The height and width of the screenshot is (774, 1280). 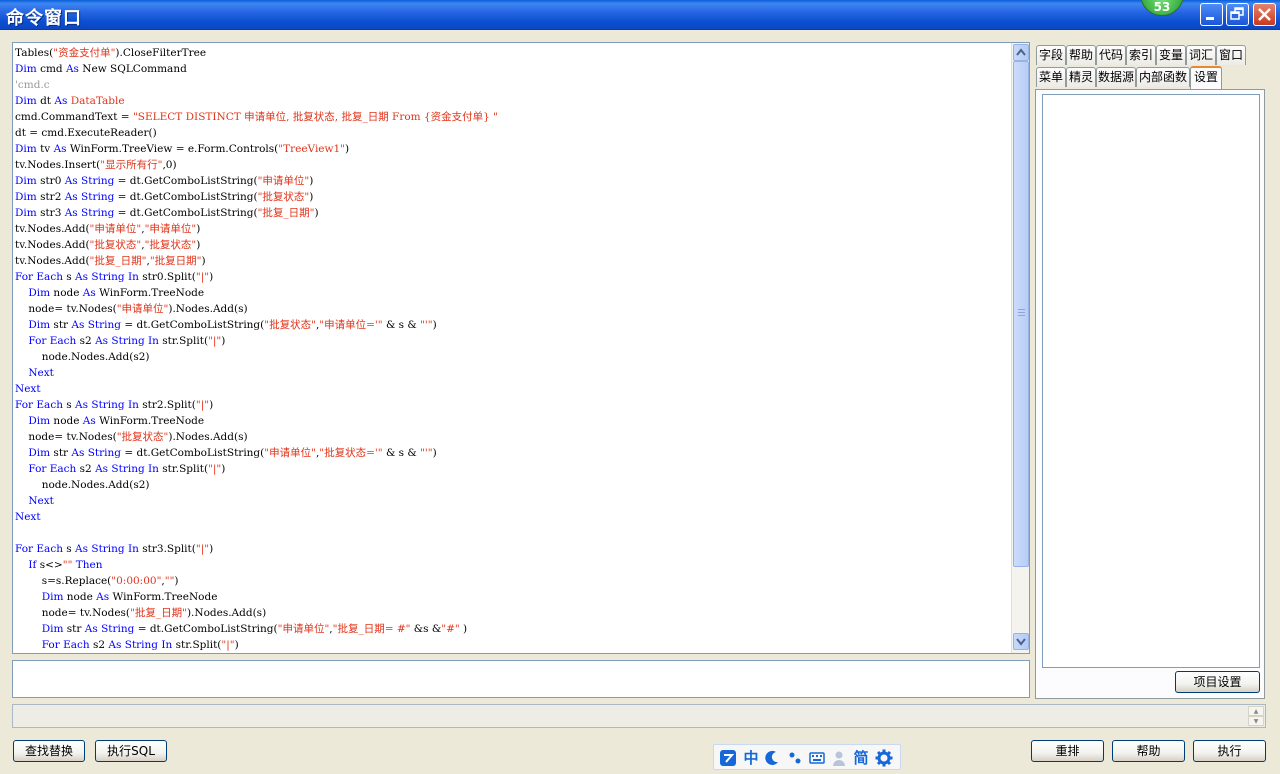 I want to click on ime-logo-icon, so click(x=728, y=758).